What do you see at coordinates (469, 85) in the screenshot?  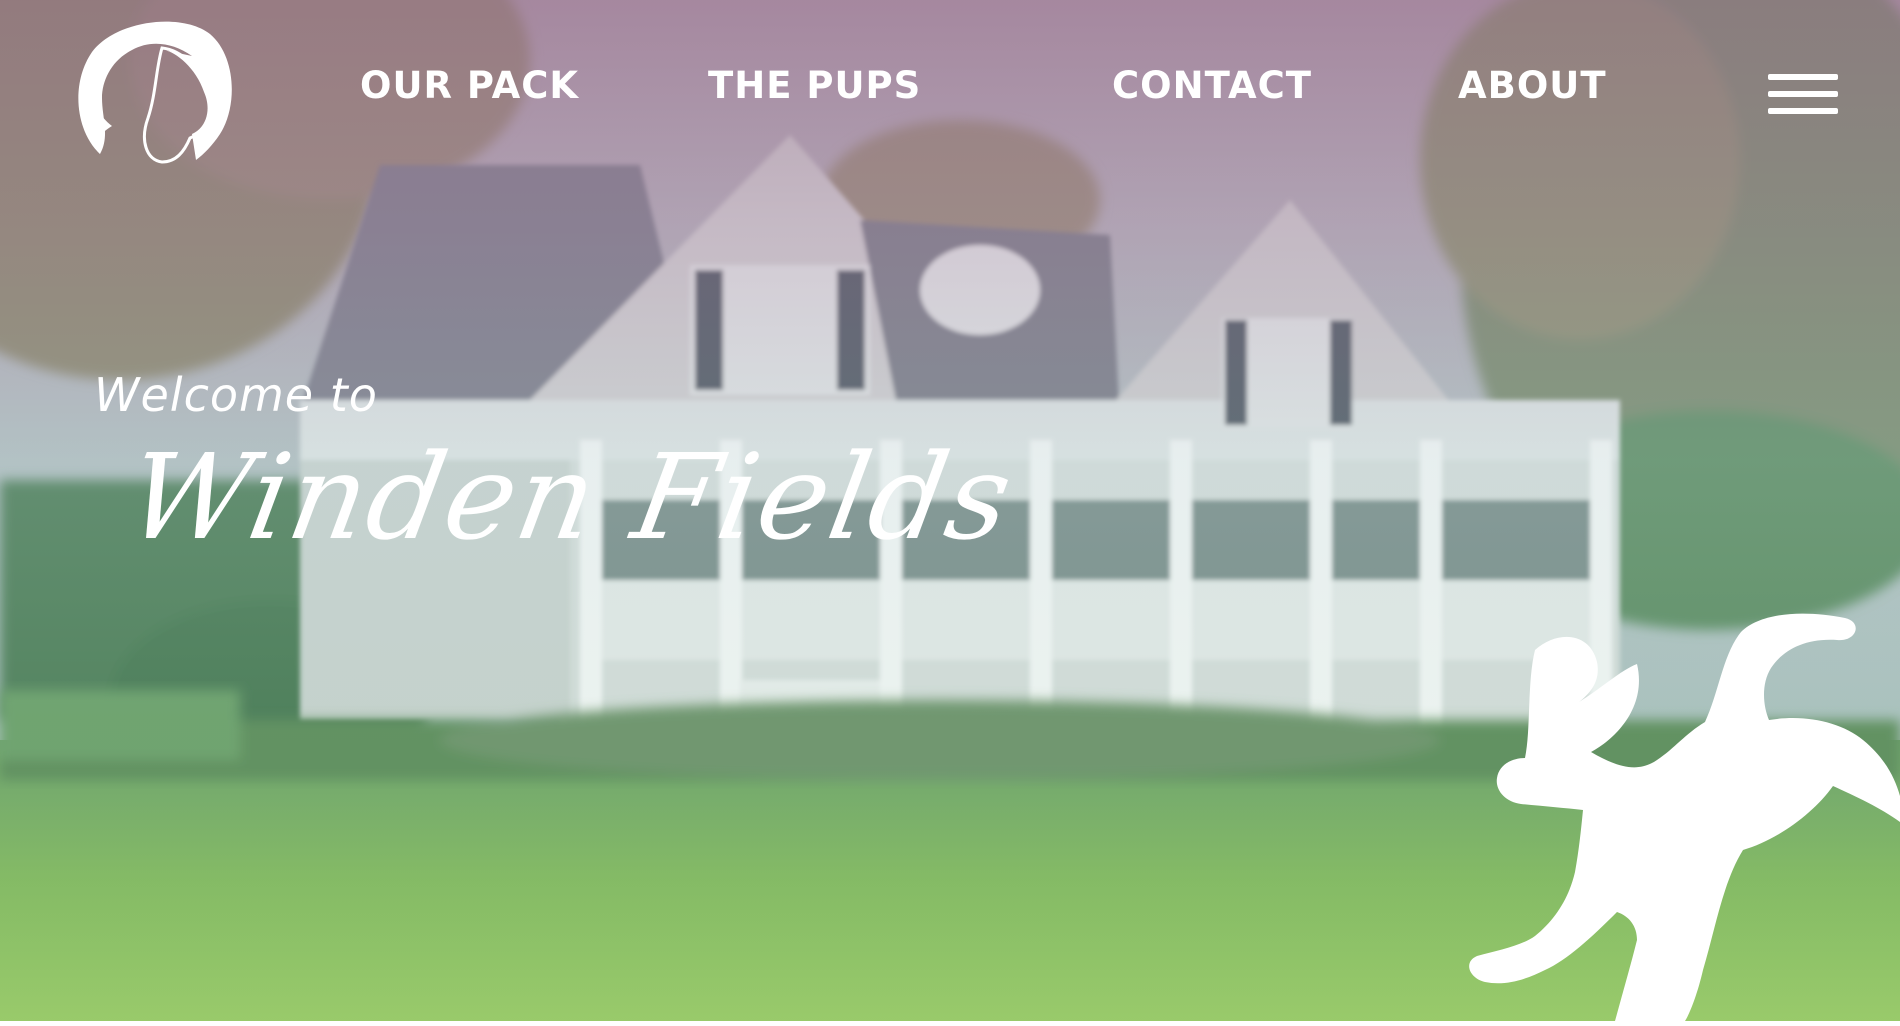 I see `nav-link-our-pack: OUR PACK` at bounding box center [469, 85].